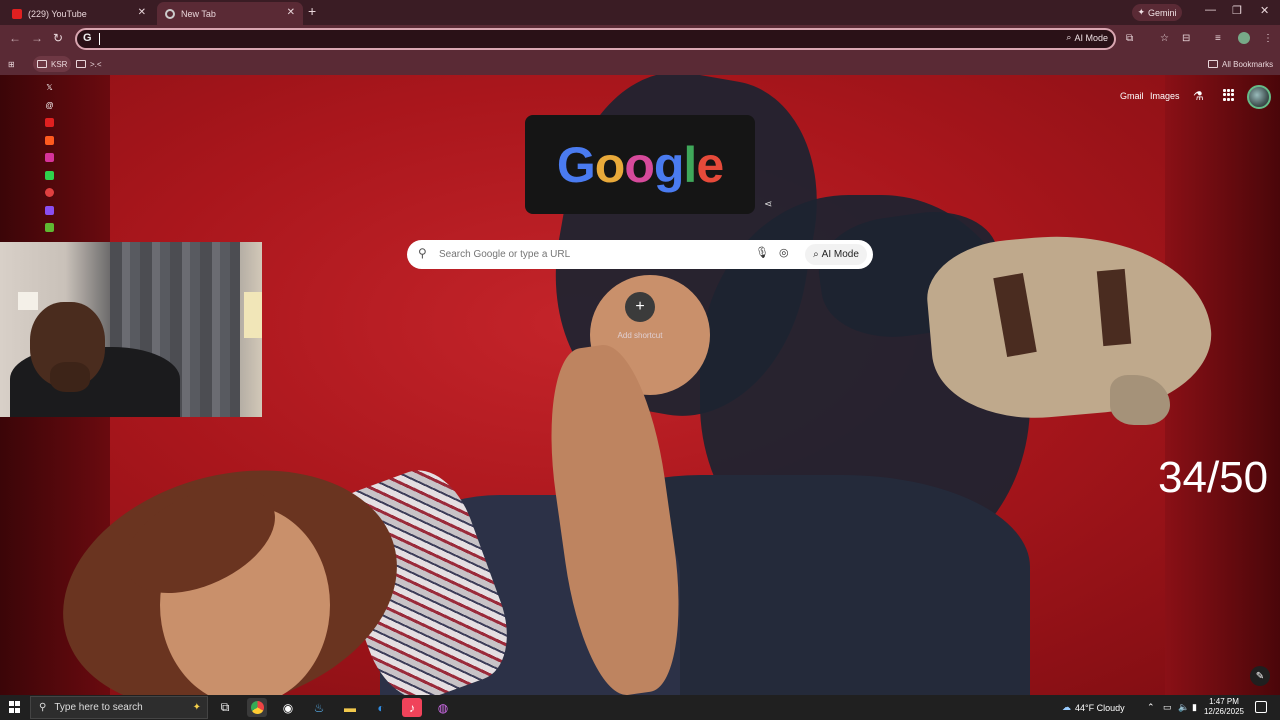 This screenshot has height=720, width=1280. What do you see at coordinates (15, 38) in the screenshot?
I see `back-button: ←` at bounding box center [15, 38].